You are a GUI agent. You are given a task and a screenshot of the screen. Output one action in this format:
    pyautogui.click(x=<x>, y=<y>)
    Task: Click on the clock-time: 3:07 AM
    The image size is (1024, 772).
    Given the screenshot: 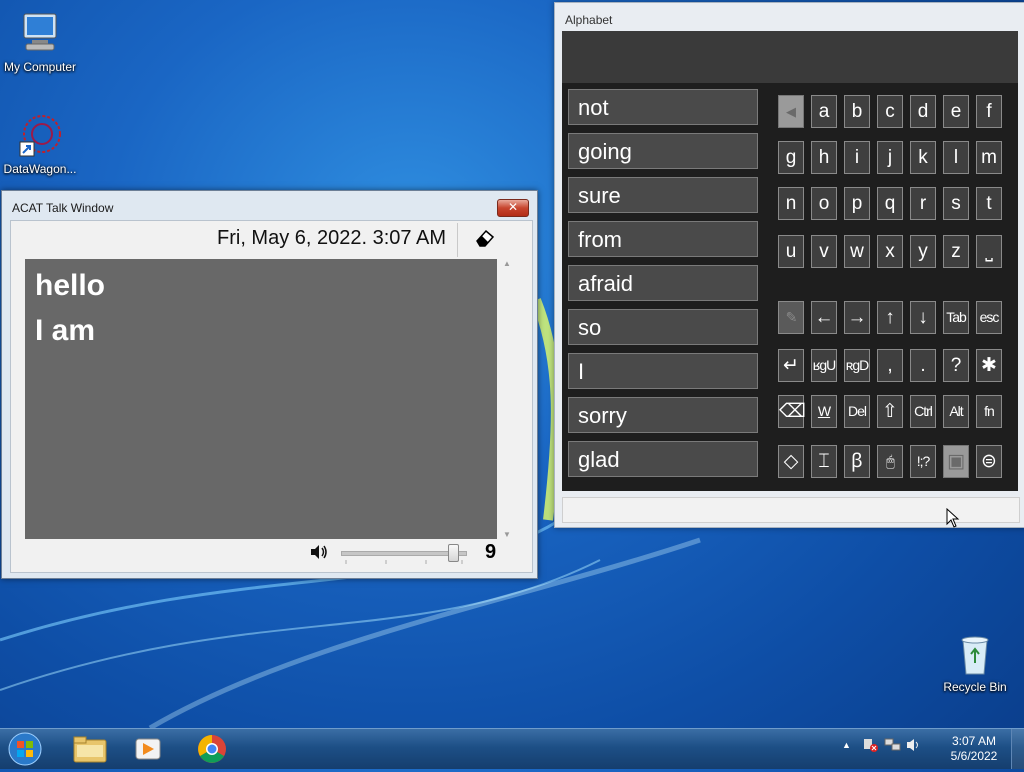 What is the action you would take?
    pyautogui.click(x=974, y=741)
    